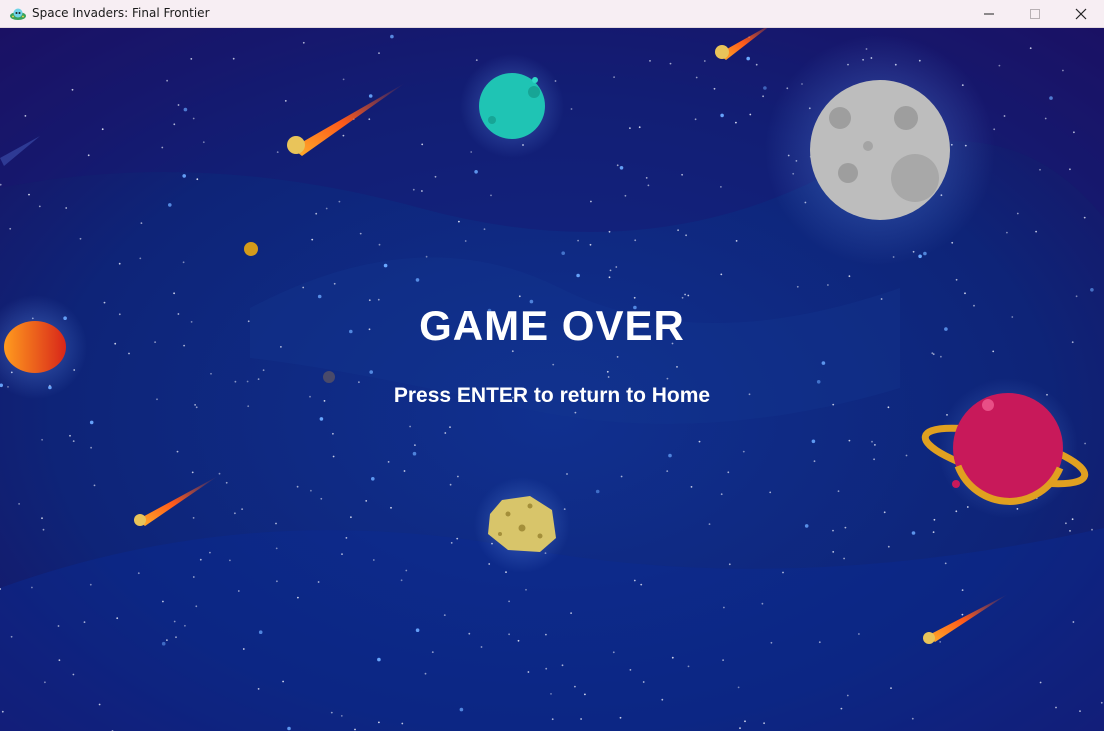 This screenshot has height=731, width=1104. Describe the element at coordinates (121, 13) in the screenshot. I see `window-title: Space Invaders: Final Frontier` at that location.